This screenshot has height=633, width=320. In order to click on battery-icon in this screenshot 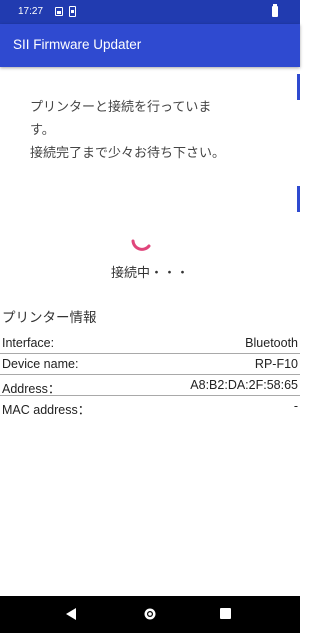, I will do `click(275, 10)`.